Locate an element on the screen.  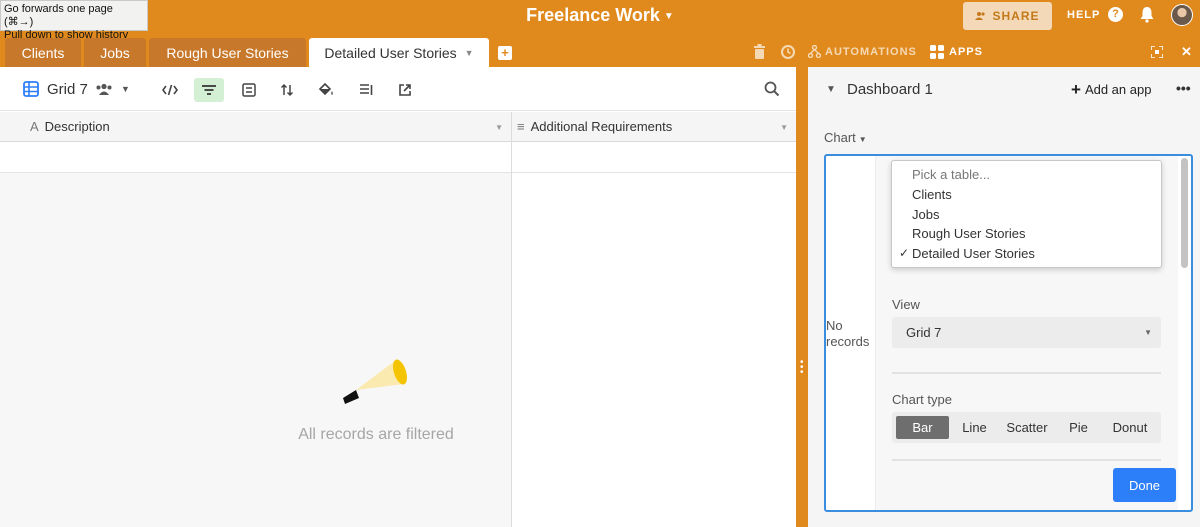
chart-type-line: Line is located at coordinates (974, 427).